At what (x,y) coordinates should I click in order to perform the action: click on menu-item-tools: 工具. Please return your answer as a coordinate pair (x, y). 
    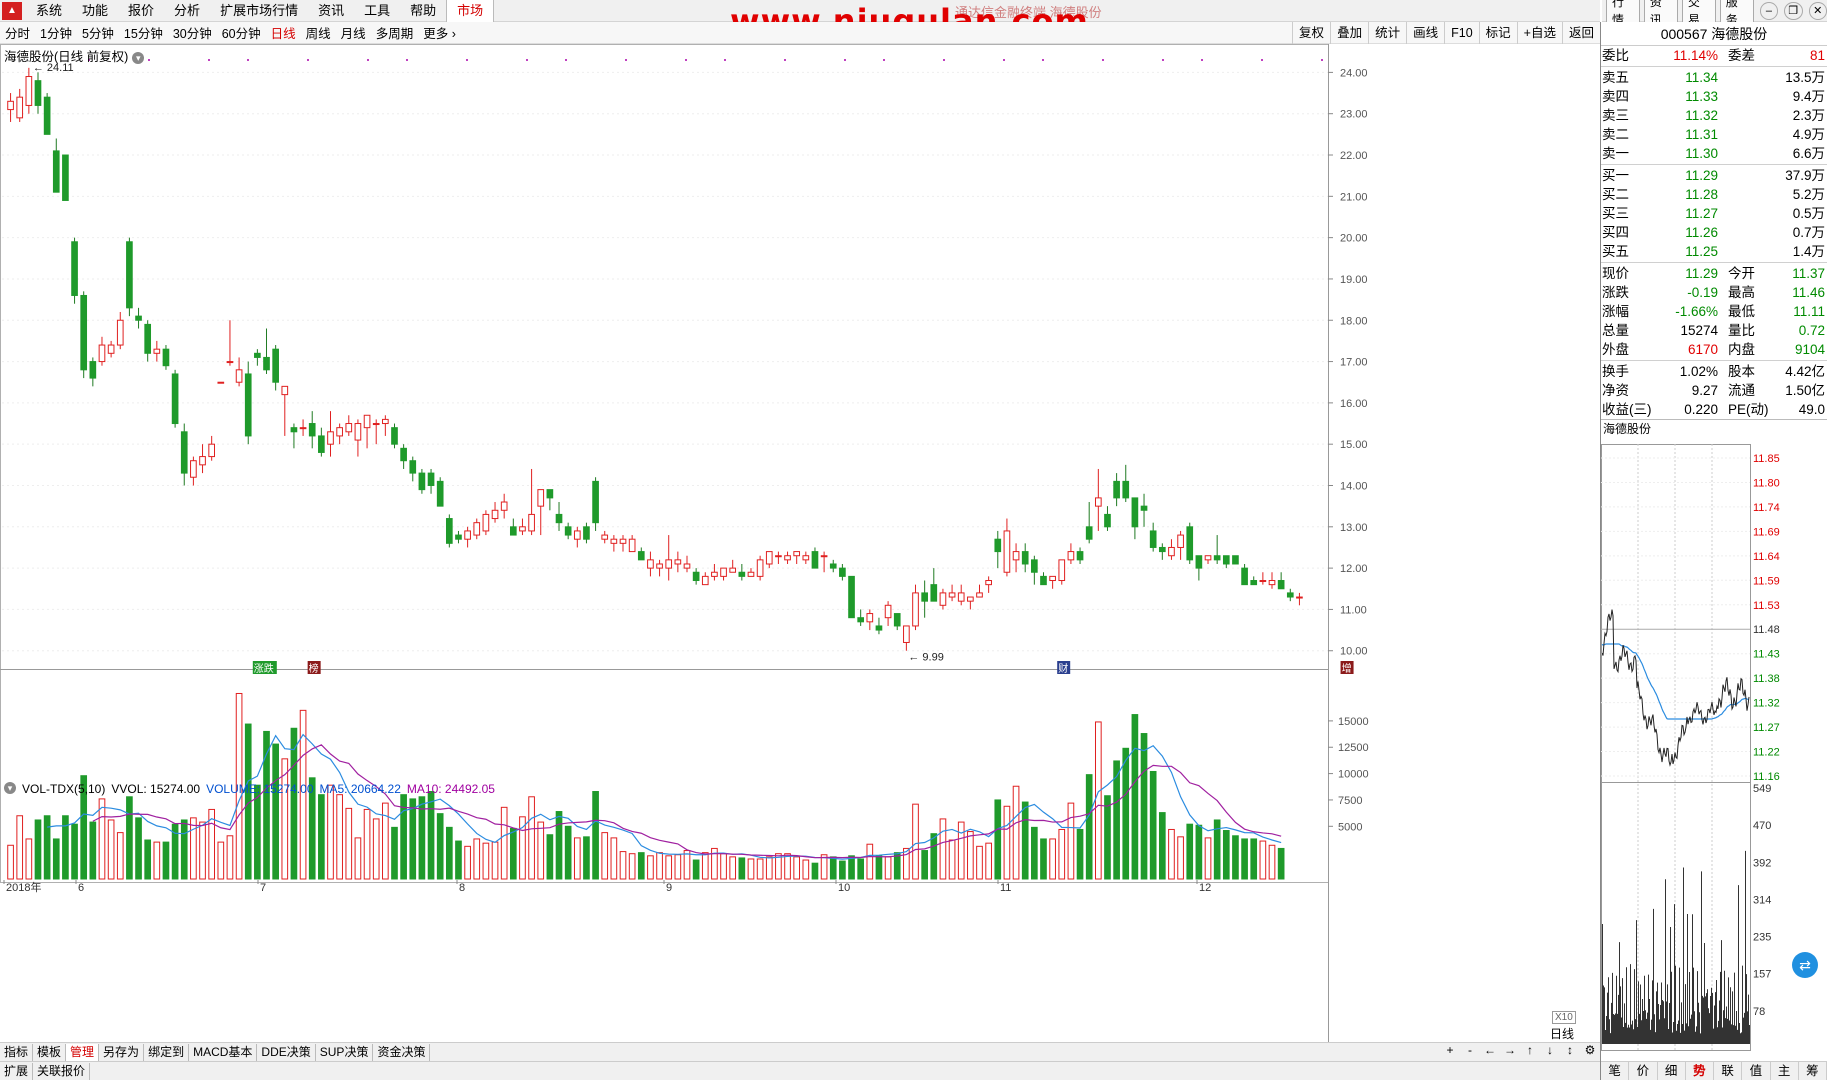
    Looking at the image, I should click on (377, 11).